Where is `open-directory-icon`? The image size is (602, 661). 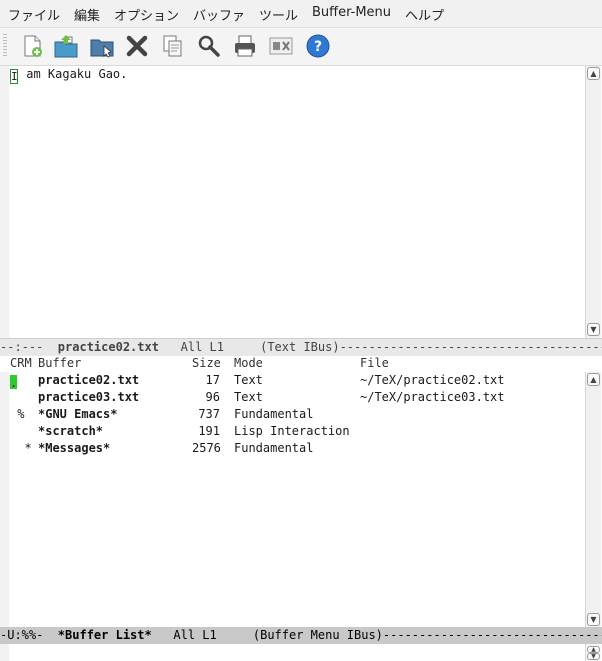
open-directory-icon is located at coordinates (102, 46).